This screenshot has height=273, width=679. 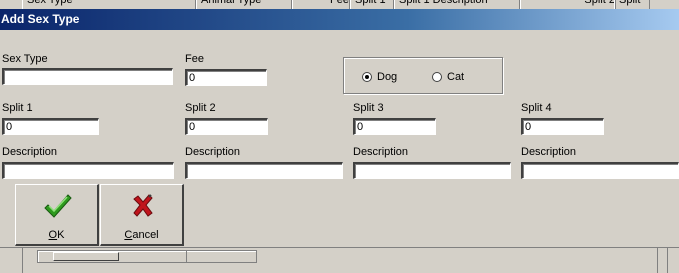 What do you see at coordinates (394, 126) in the screenshot?
I see `split3-input: 0` at bounding box center [394, 126].